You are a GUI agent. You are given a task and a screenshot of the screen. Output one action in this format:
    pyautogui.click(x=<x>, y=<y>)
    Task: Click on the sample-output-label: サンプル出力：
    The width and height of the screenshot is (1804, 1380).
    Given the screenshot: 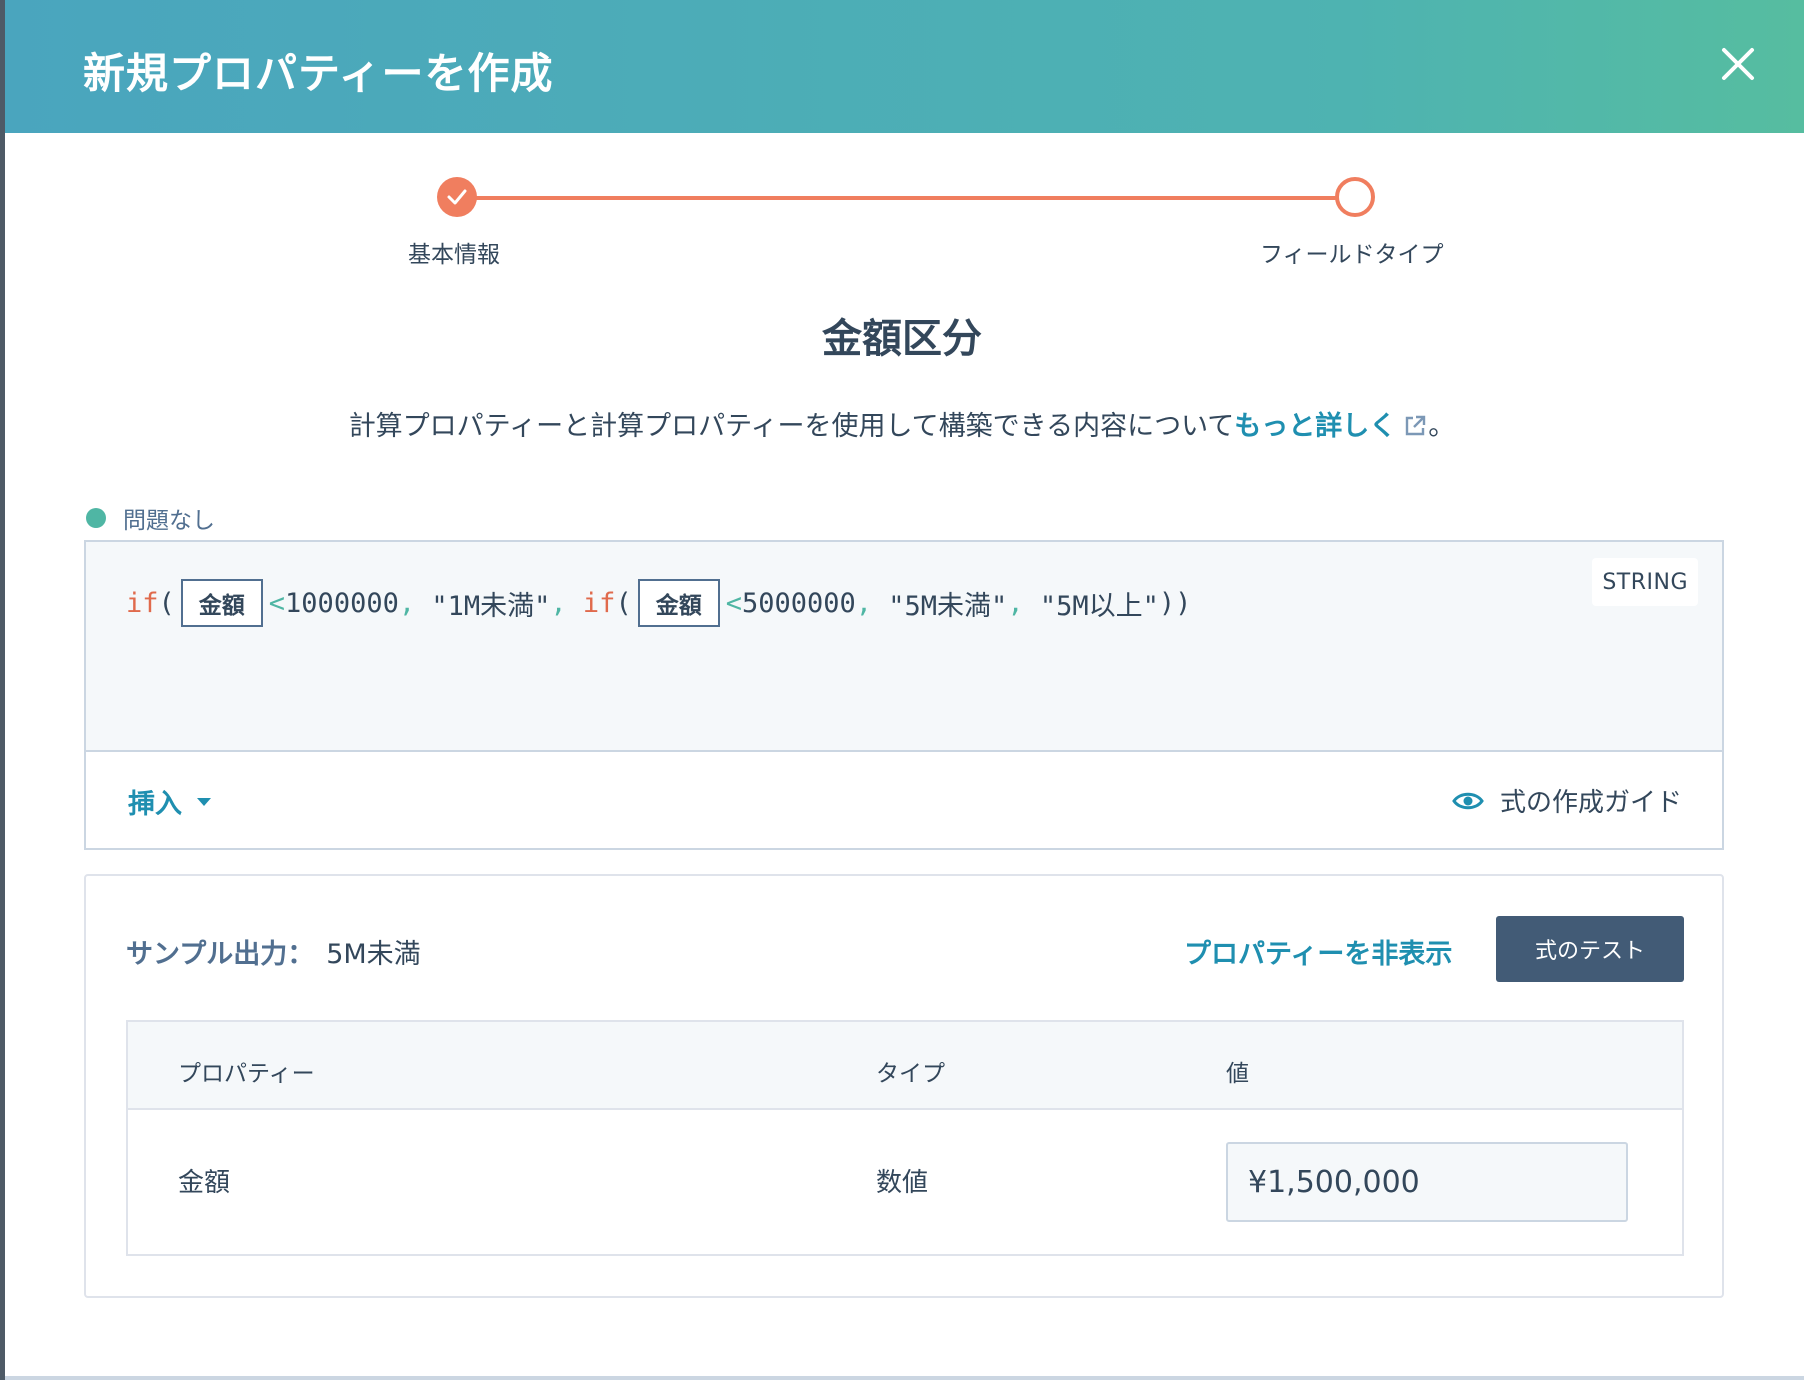 What is the action you would take?
    pyautogui.click(x=220, y=954)
    